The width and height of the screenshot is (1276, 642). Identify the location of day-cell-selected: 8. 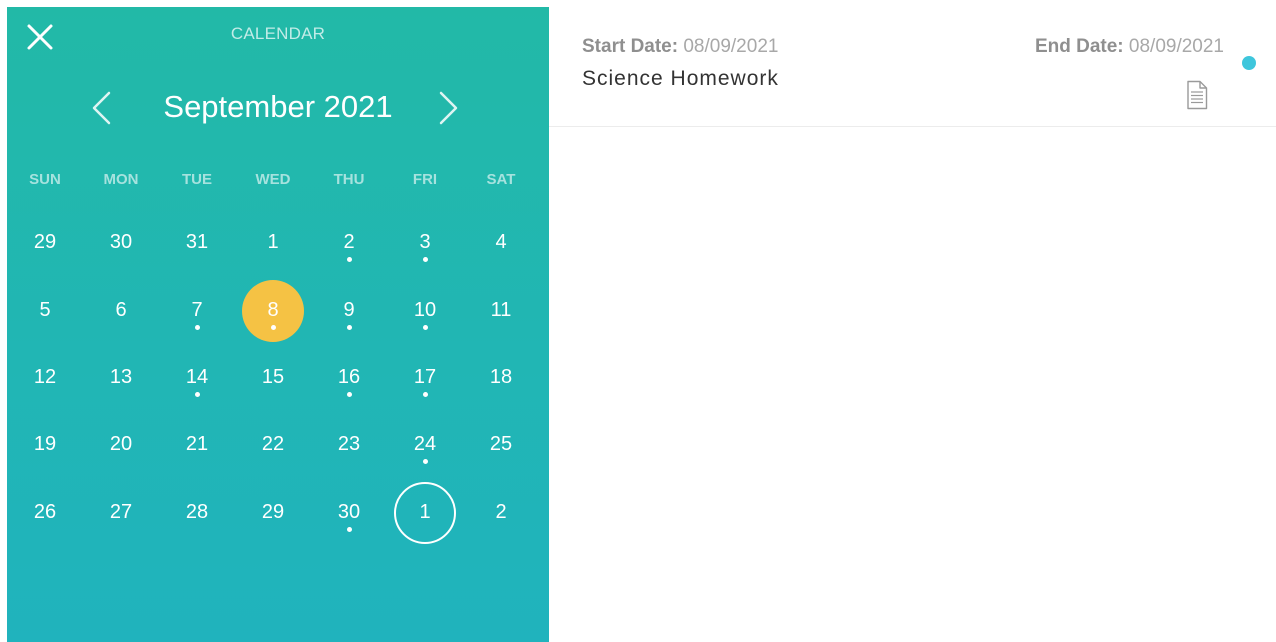
(273, 311).